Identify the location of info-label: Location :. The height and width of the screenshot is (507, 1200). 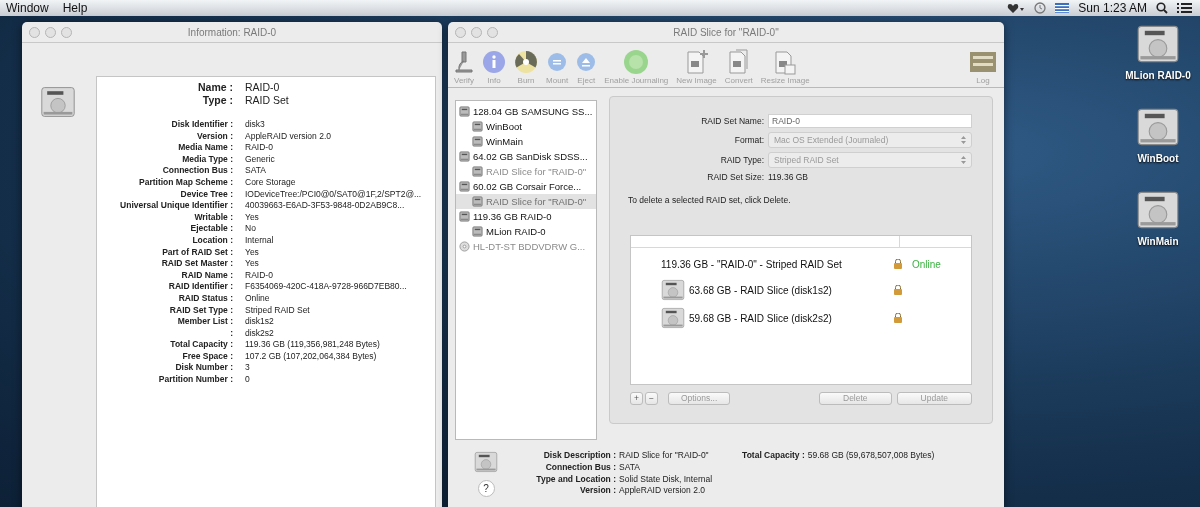
(212, 240).